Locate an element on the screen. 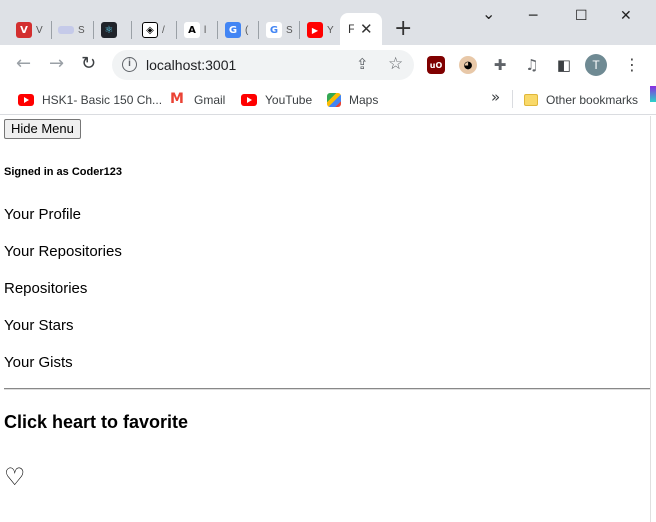  menu-item-repositories: Repositories is located at coordinates (45, 288).